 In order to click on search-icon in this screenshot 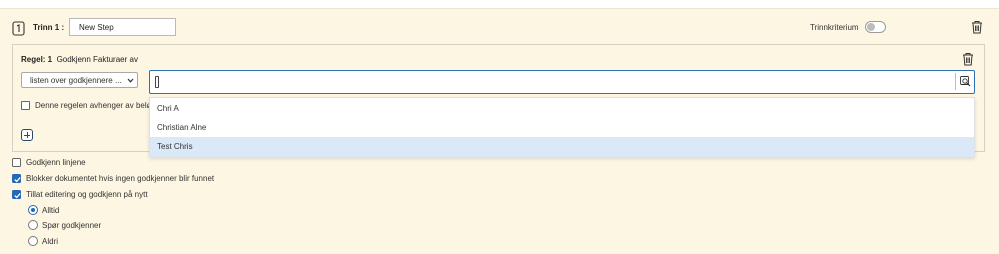, I will do `click(965, 81)`.